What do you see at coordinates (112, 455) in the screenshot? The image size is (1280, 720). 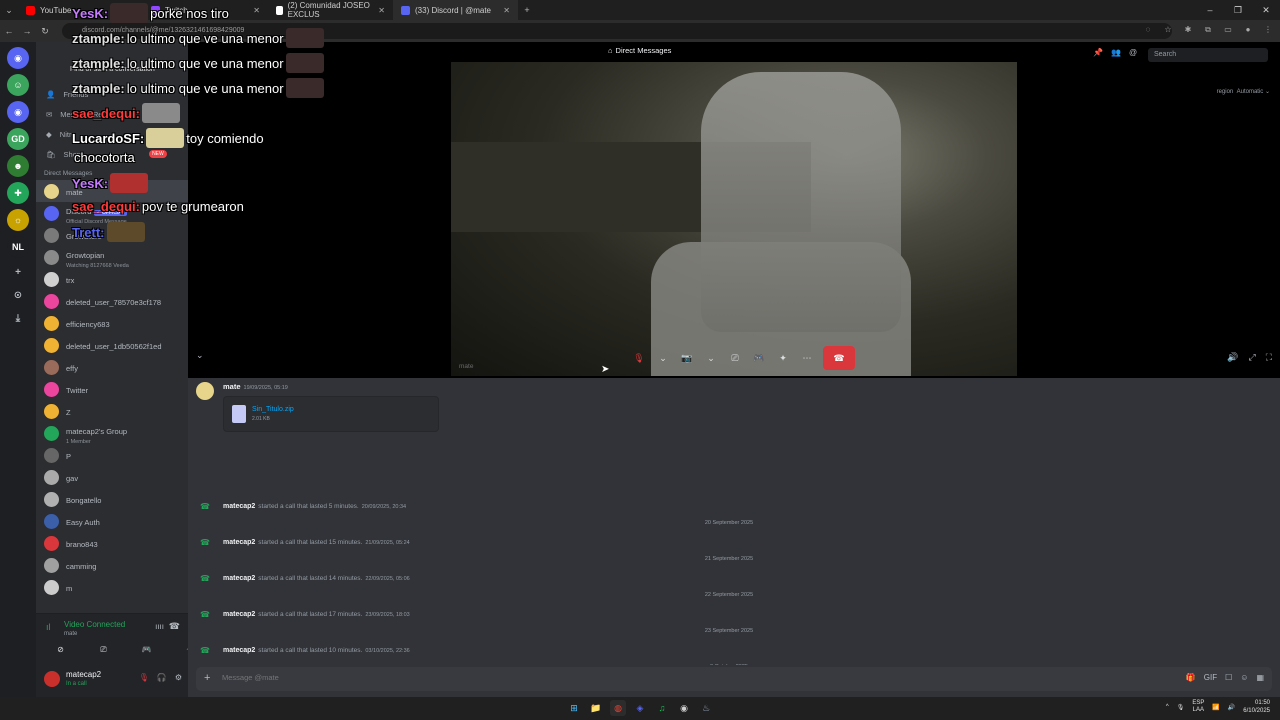 I see `dm-item: P` at bounding box center [112, 455].